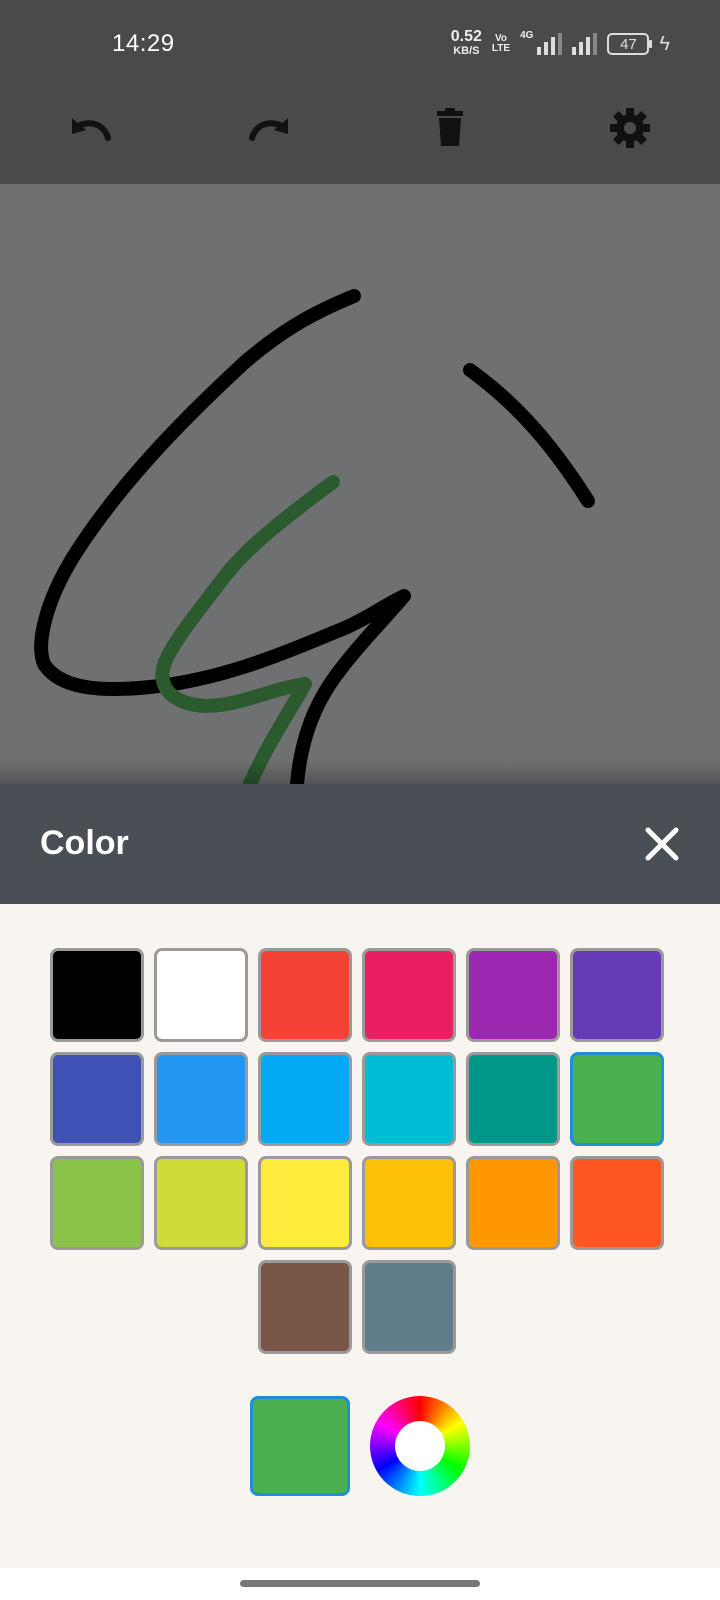 The width and height of the screenshot is (720, 1600). I want to click on delete-button, so click(450, 128).